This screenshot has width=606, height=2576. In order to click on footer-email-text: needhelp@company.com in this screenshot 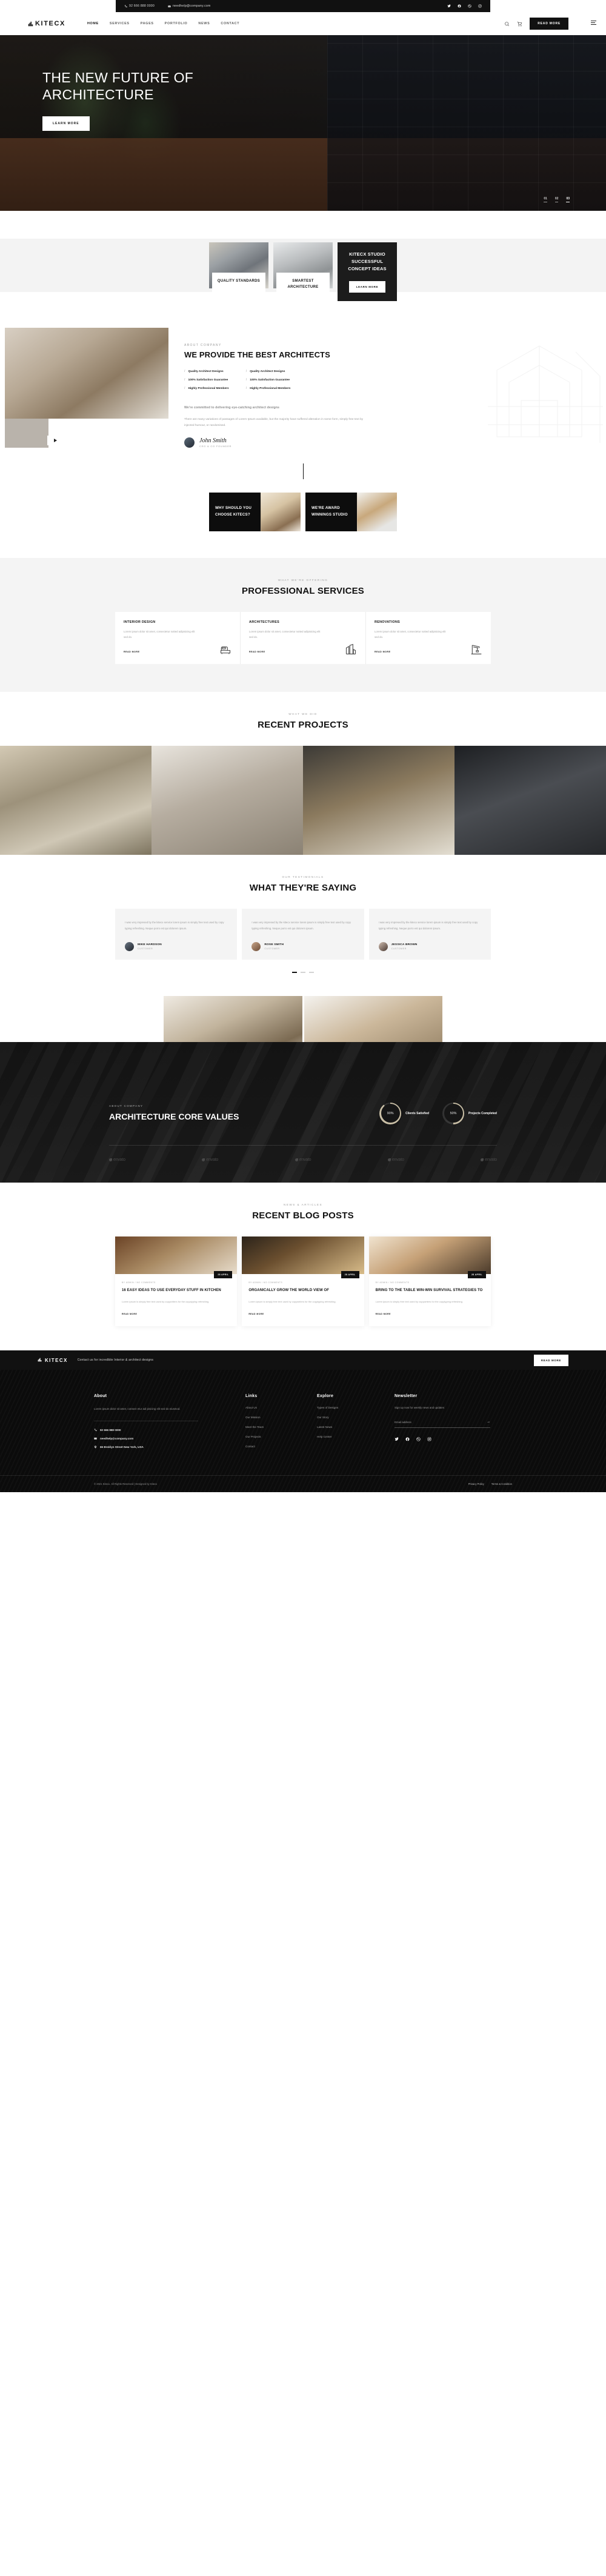, I will do `click(117, 1438)`.